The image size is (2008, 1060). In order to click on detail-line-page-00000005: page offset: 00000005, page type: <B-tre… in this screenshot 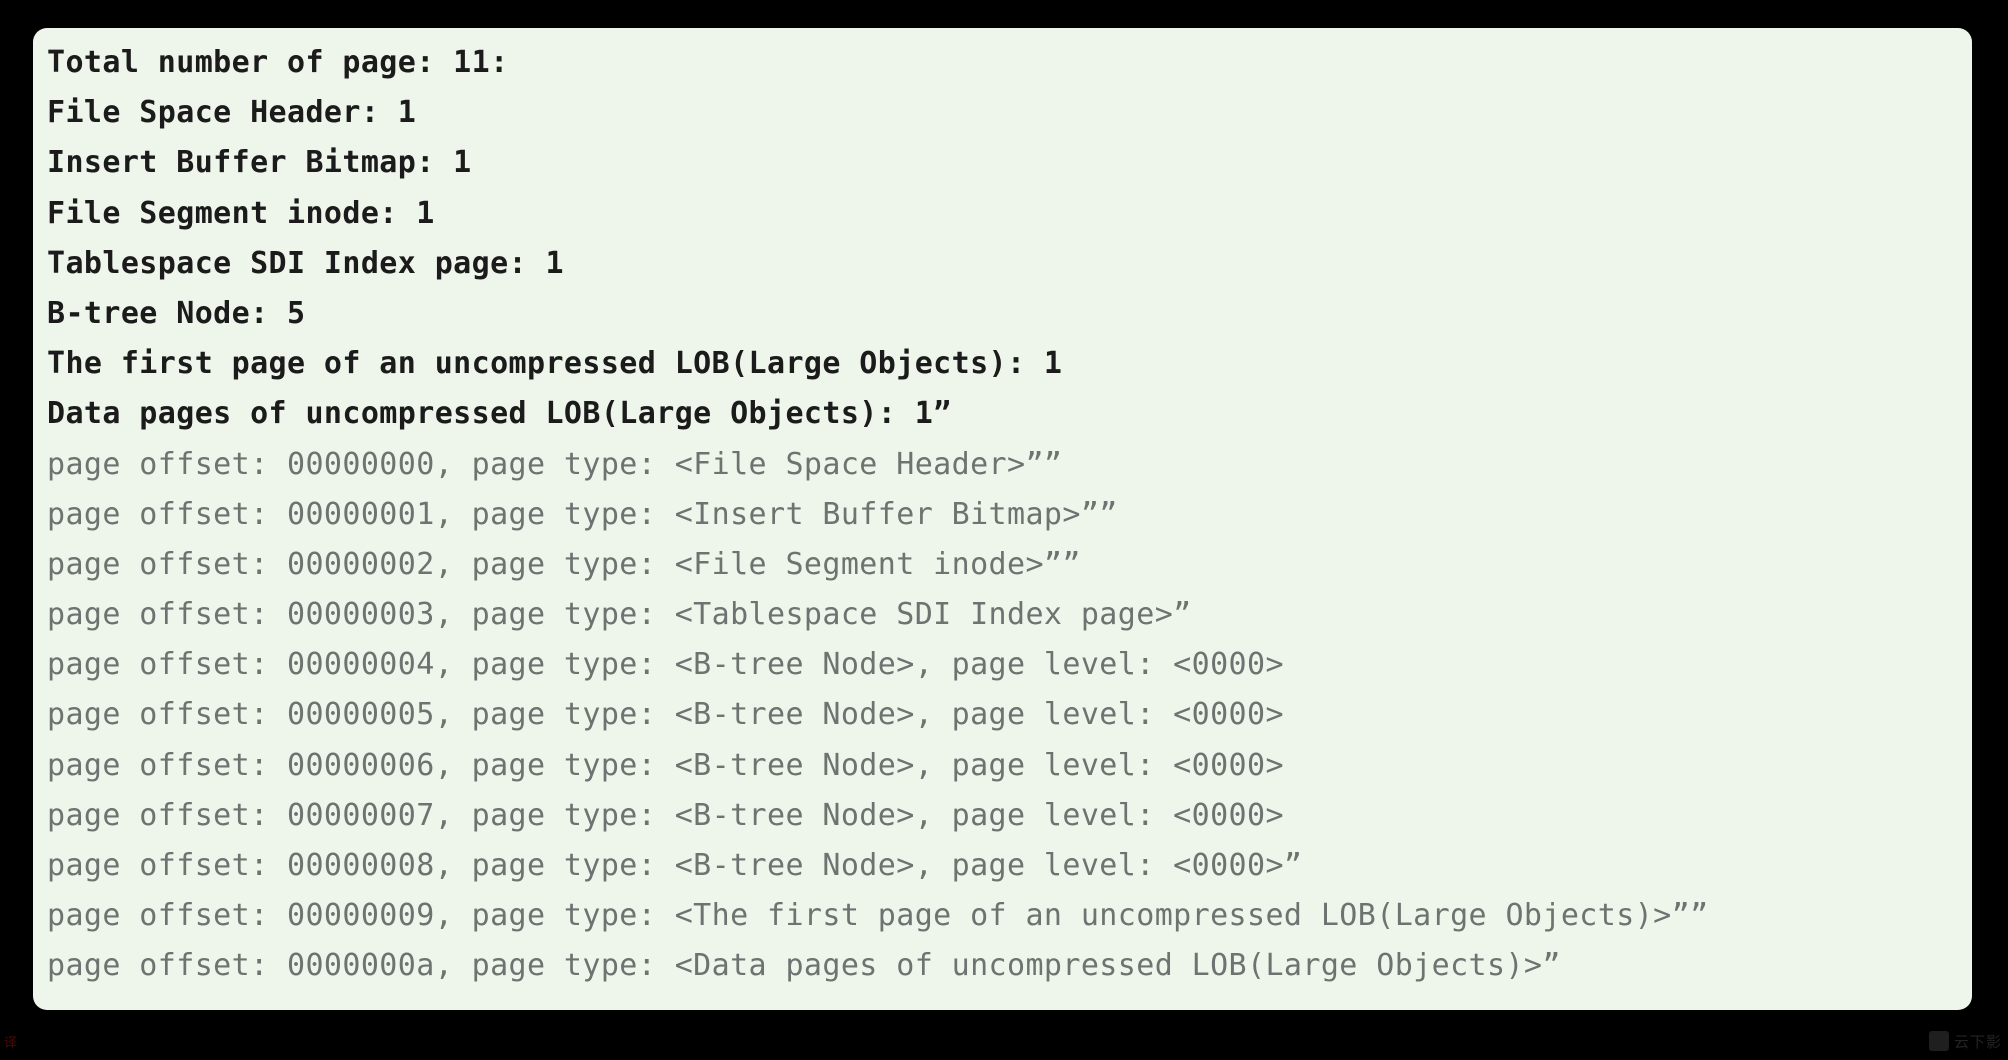, I will do `click(665, 715)`.